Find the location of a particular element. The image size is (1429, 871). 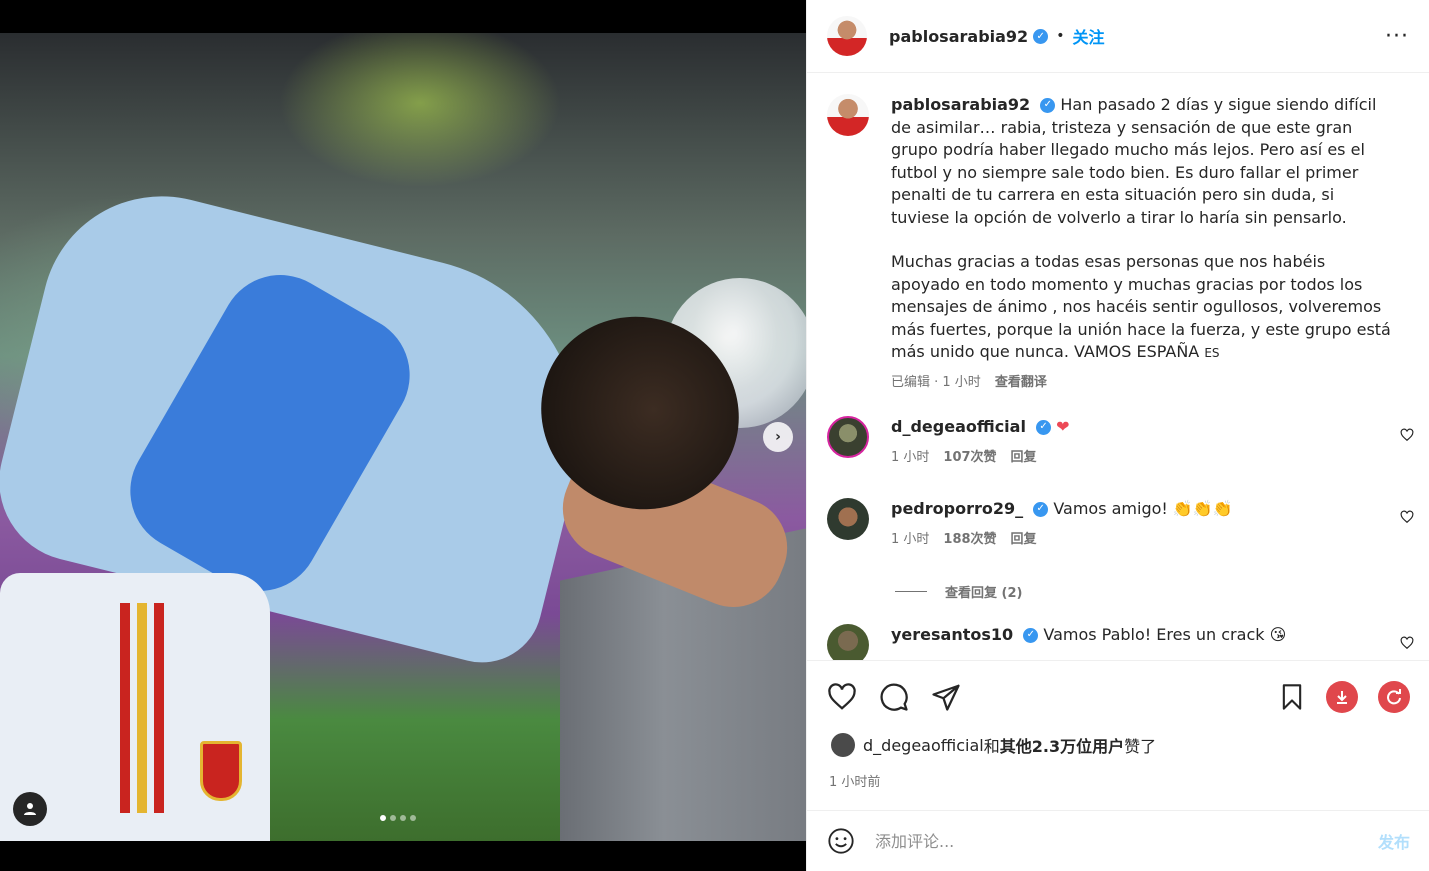

user-icon is located at coordinates (30, 809).